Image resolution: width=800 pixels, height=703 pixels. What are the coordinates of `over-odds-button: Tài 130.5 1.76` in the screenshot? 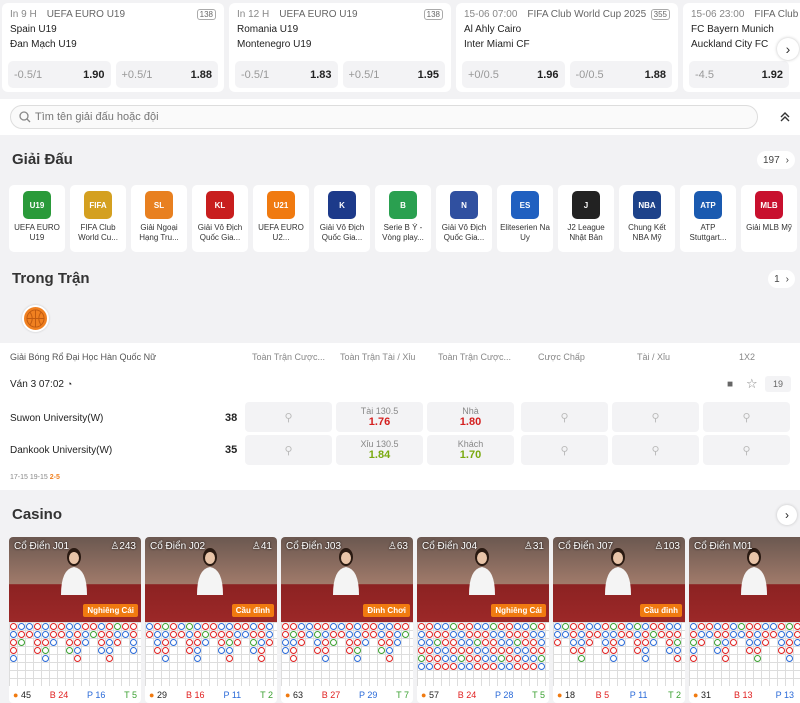 It's located at (379, 417).